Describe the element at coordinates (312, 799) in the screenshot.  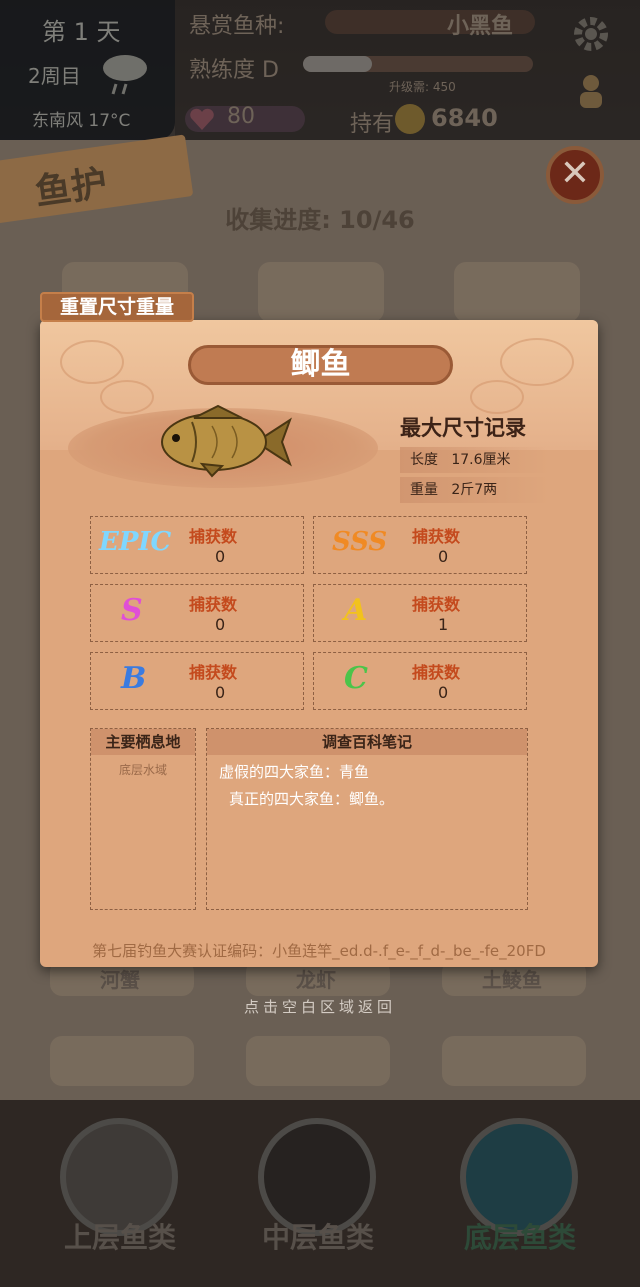
I see `note-line: 真正的四大家鱼：鲫鱼。` at that location.